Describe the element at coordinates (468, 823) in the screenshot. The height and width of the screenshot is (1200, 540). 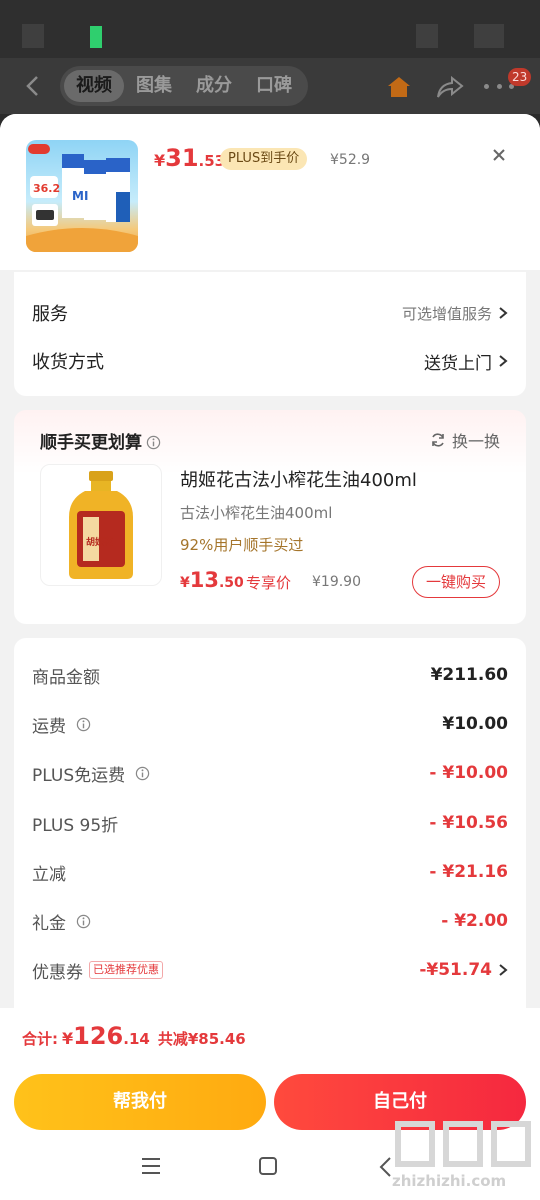
I see `summary-value: - ¥10.56` at that location.